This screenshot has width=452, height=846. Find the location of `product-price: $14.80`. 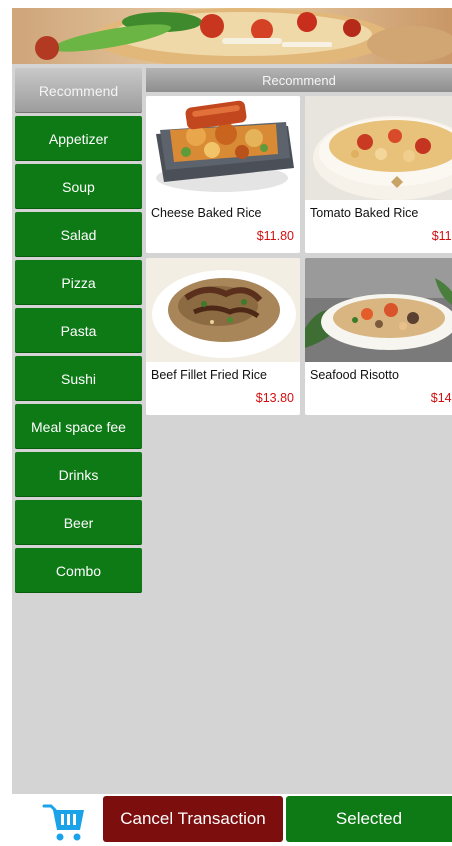

product-price: $14.80 is located at coordinates (441, 398).